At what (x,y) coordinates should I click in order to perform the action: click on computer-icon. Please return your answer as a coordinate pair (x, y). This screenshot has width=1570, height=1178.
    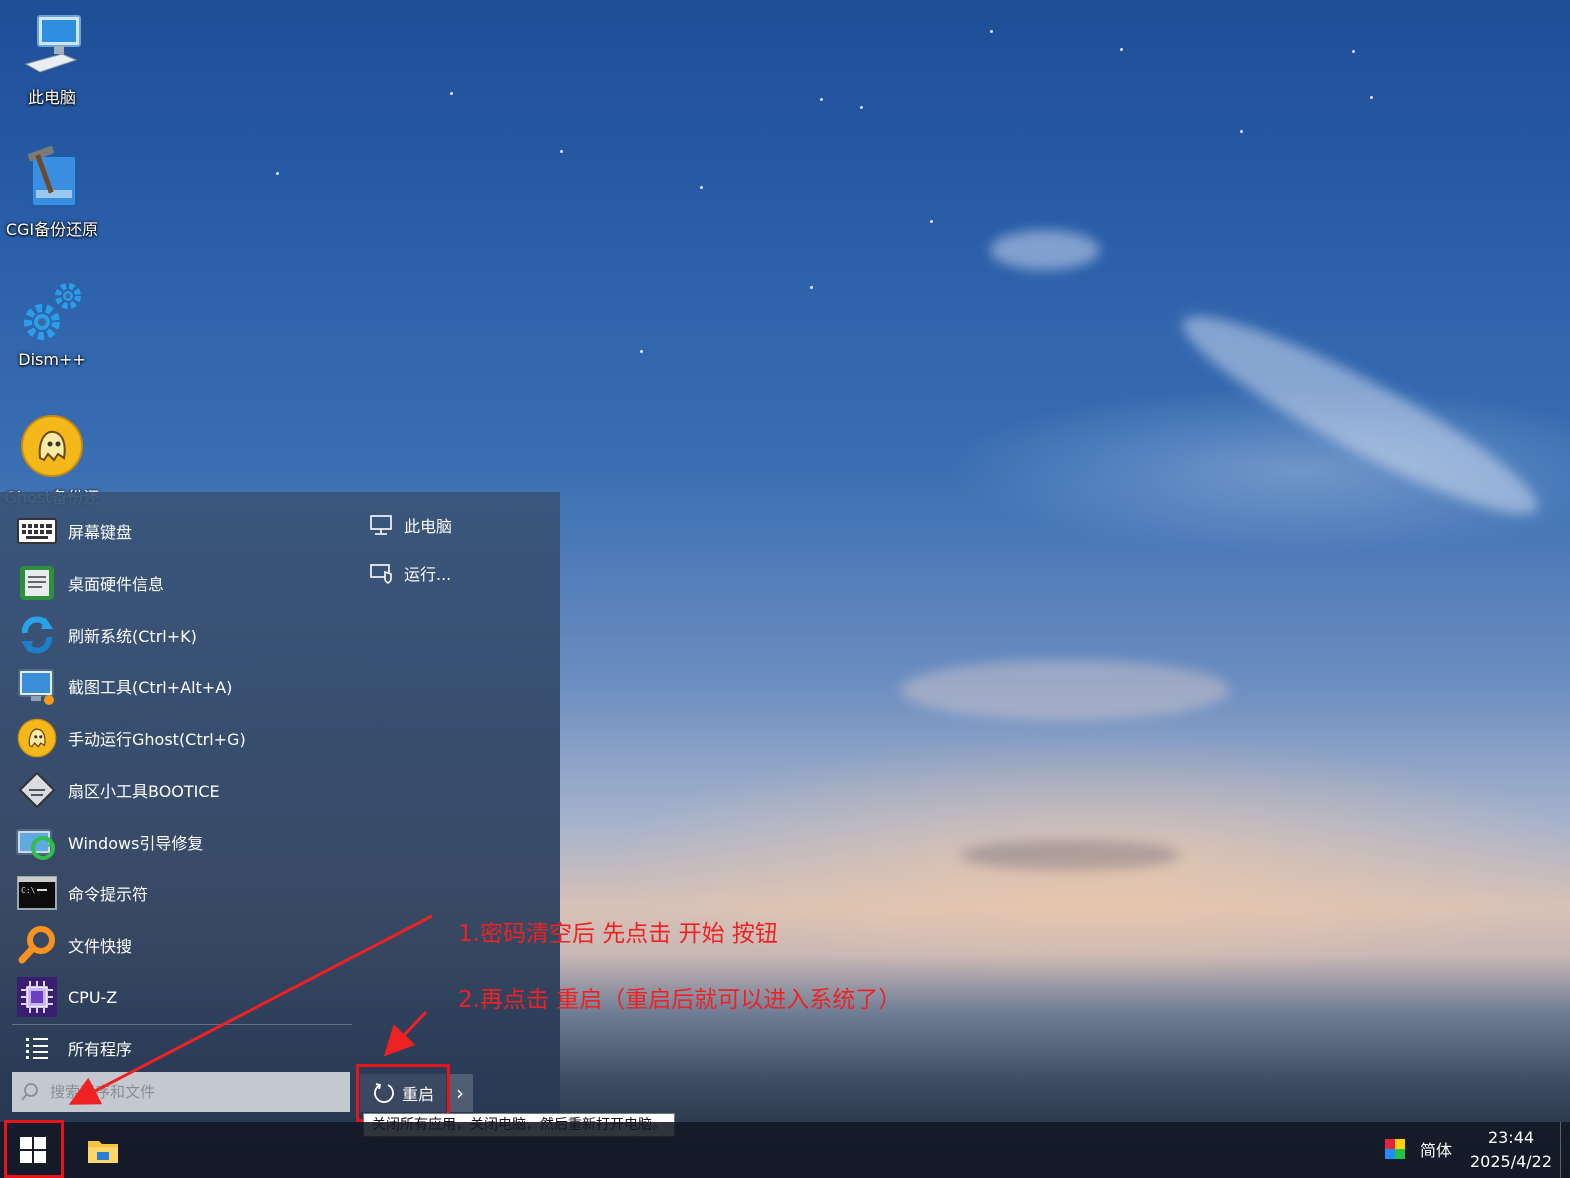
    Looking at the image, I should click on (52, 46).